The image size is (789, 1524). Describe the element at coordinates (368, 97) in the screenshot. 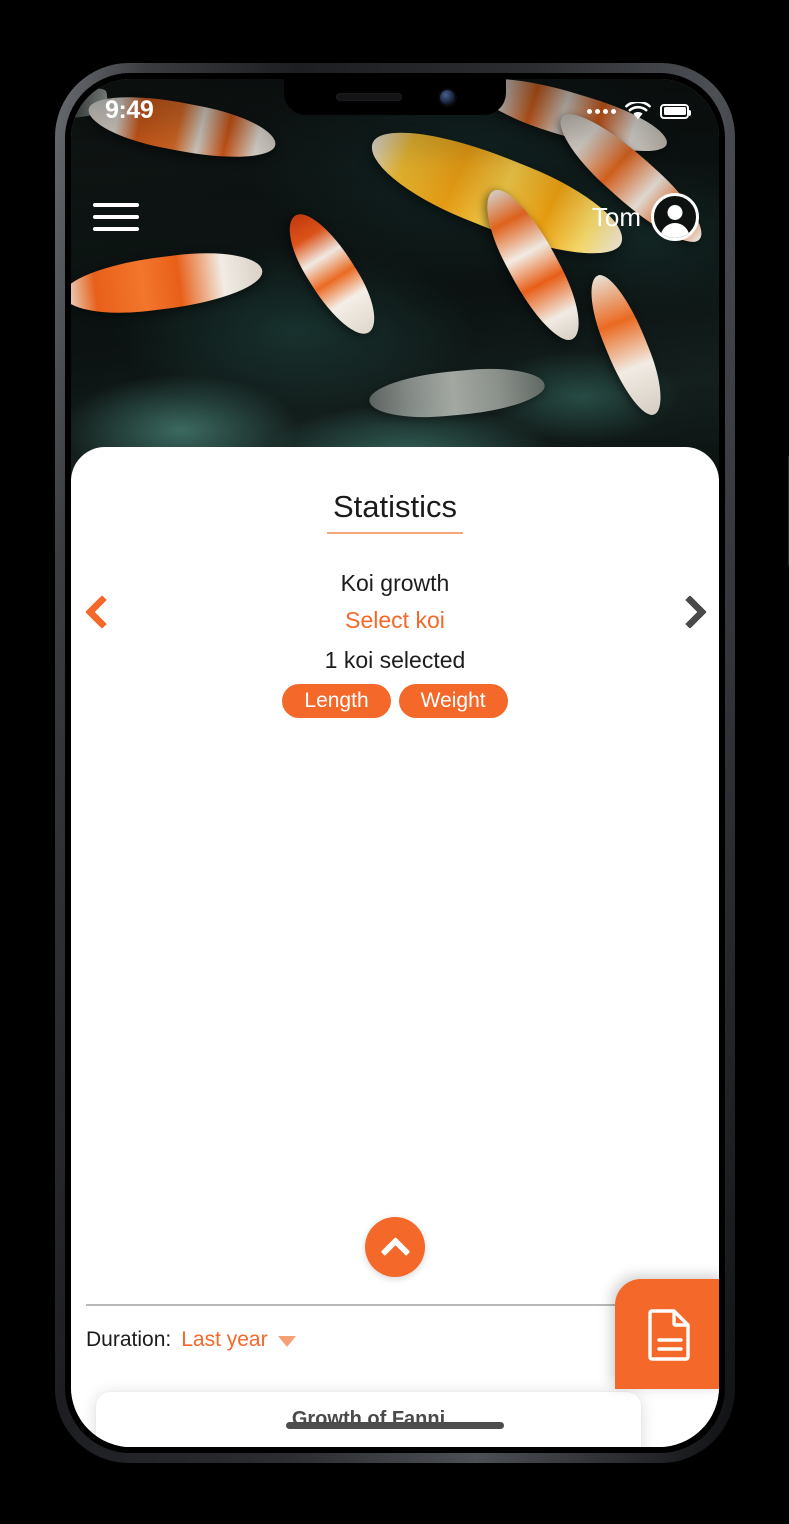

I see `earpiece-speaker` at that location.